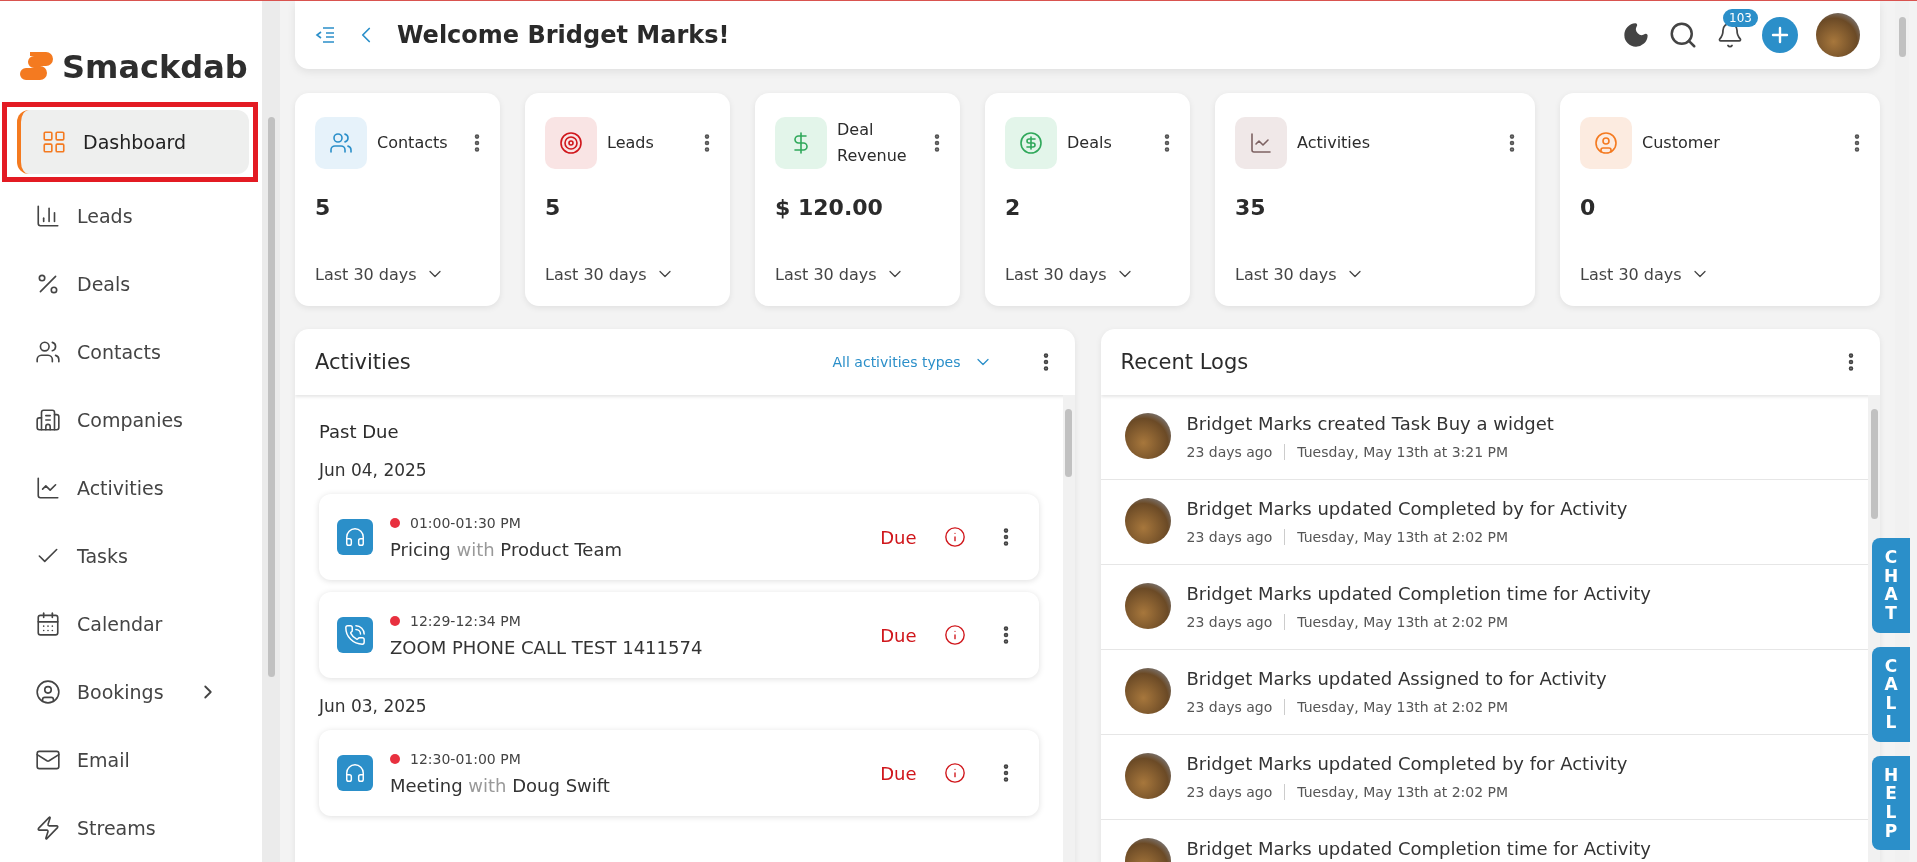  Describe the element at coordinates (132, 216) in the screenshot. I see `nav-item: Leads` at that location.